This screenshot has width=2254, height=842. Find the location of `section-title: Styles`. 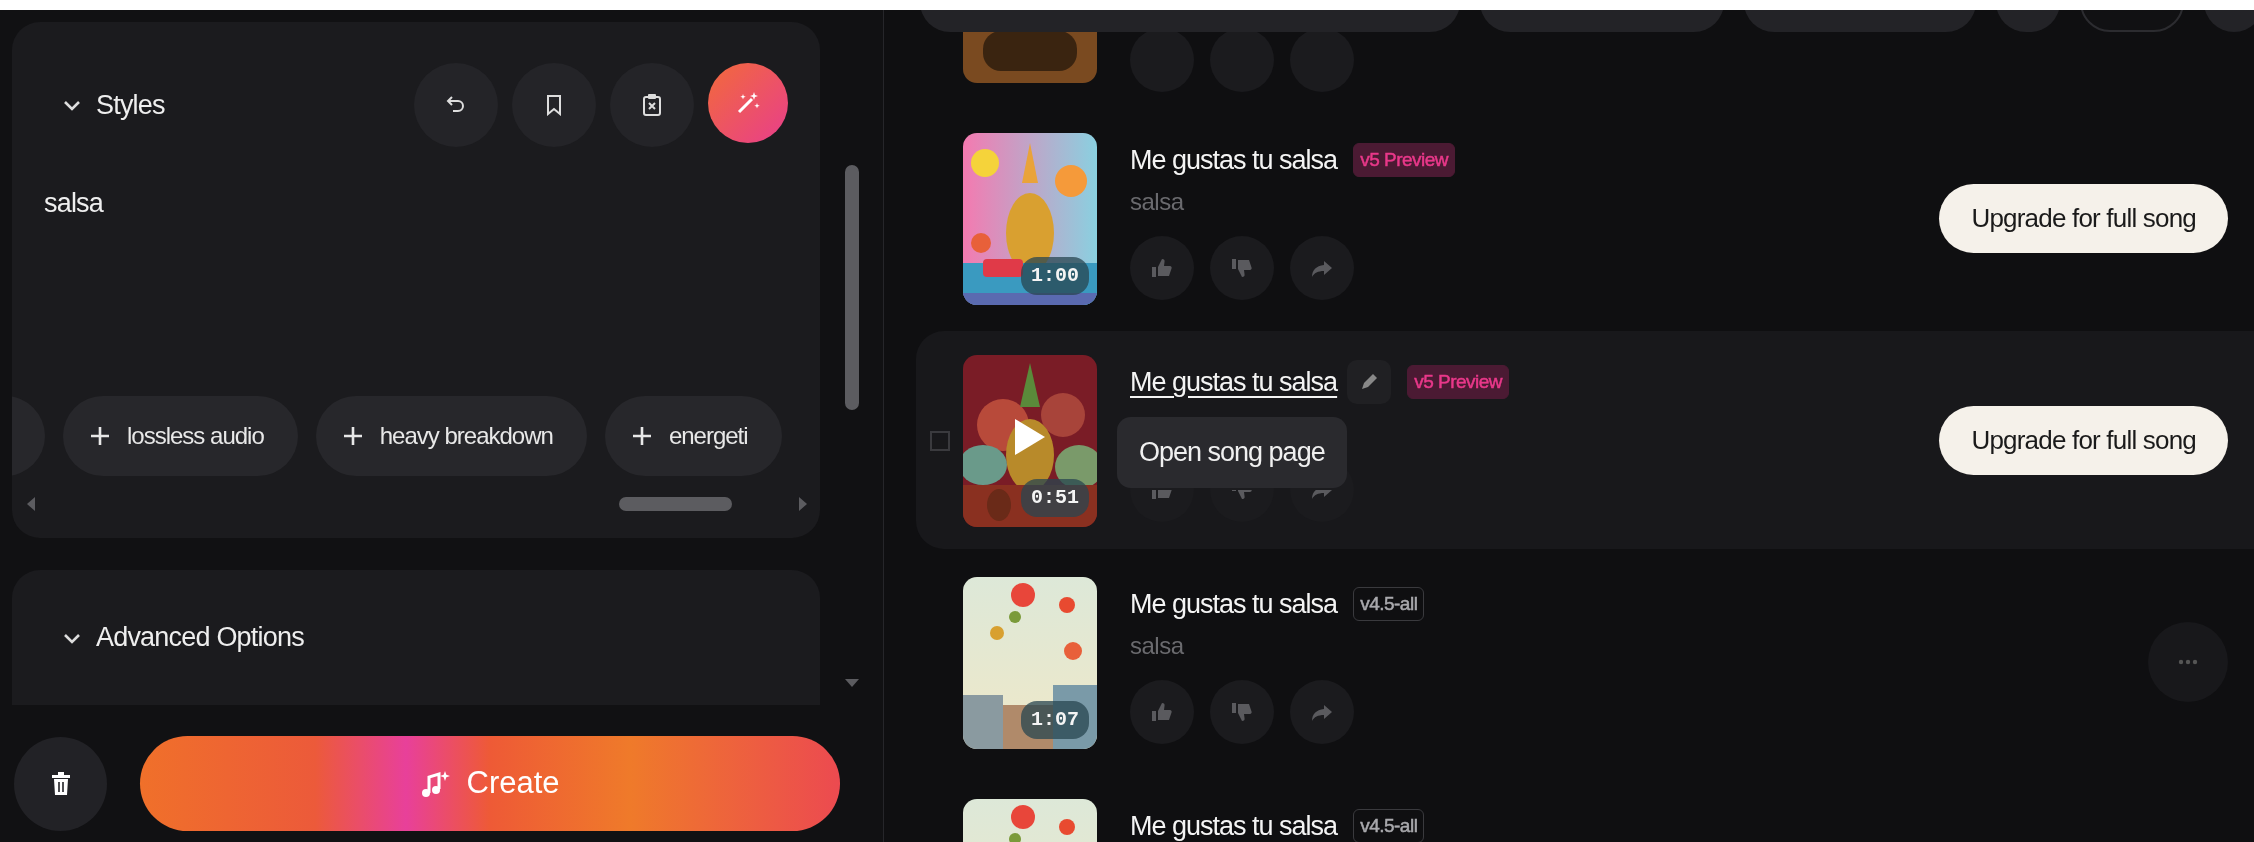

section-title: Styles is located at coordinates (130, 105).